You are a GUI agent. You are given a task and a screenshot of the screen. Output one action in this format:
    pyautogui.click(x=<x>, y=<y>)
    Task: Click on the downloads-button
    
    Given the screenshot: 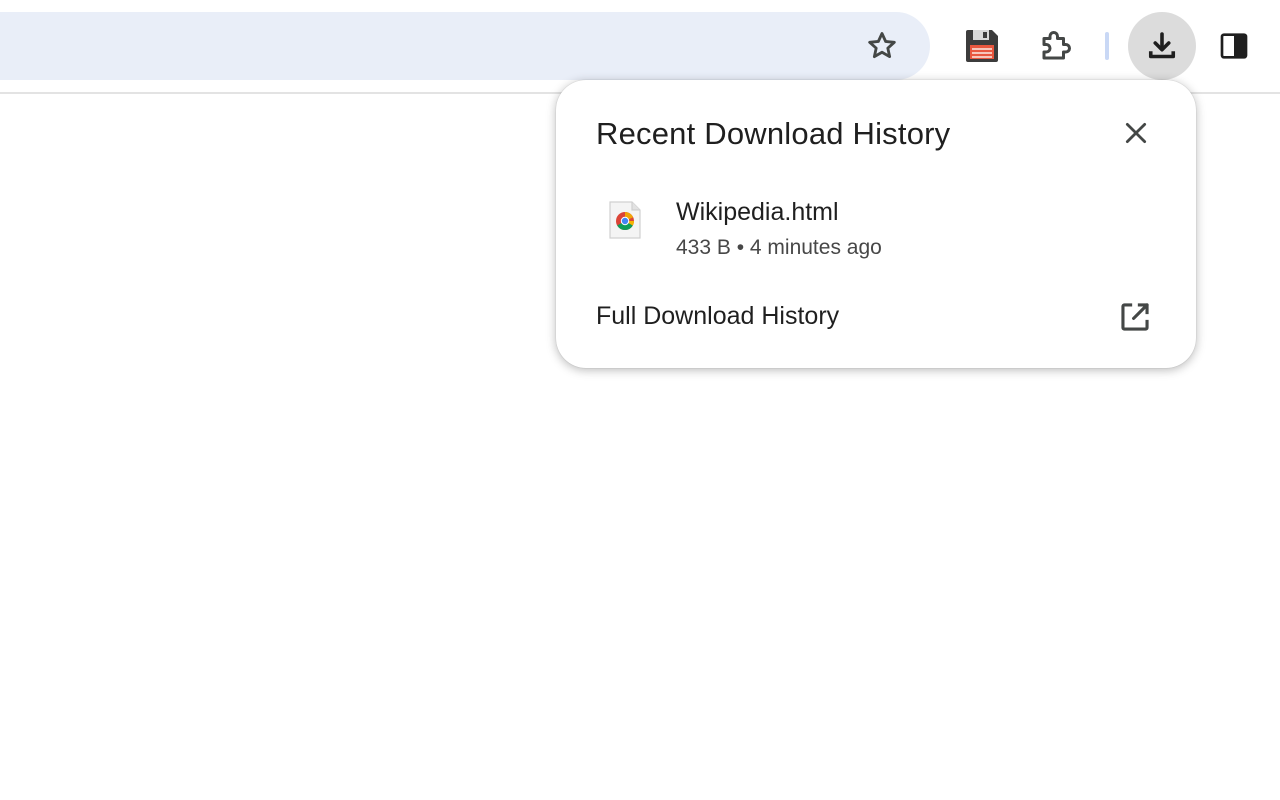 What is the action you would take?
    pyautogui.click(x=1162, y=46)
    